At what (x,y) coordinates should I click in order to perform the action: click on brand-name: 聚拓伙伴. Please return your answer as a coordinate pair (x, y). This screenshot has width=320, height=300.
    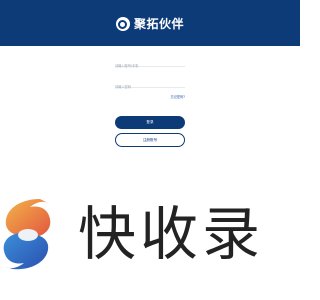
    Looking at the image, I should click on (158, 24).